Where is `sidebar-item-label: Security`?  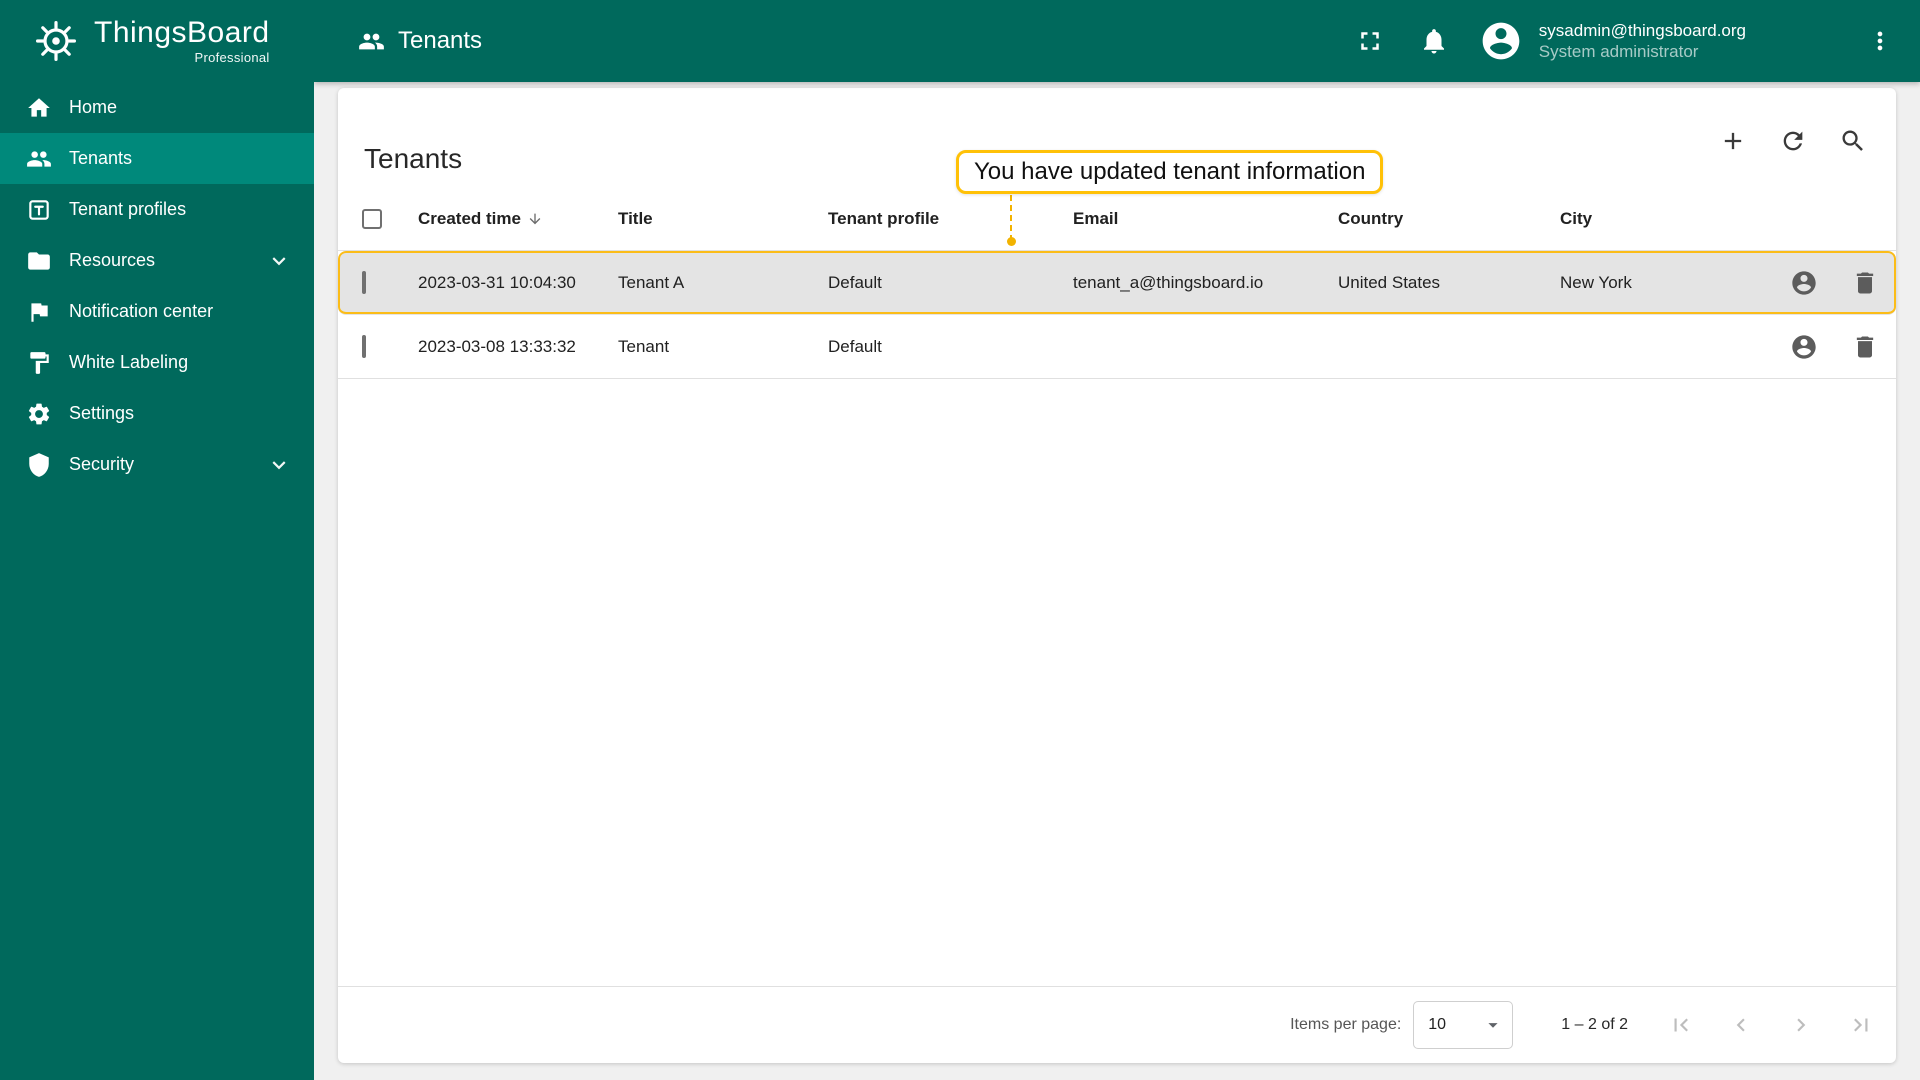
sidebar-item-label: Security is located at coordinates (102, 464).